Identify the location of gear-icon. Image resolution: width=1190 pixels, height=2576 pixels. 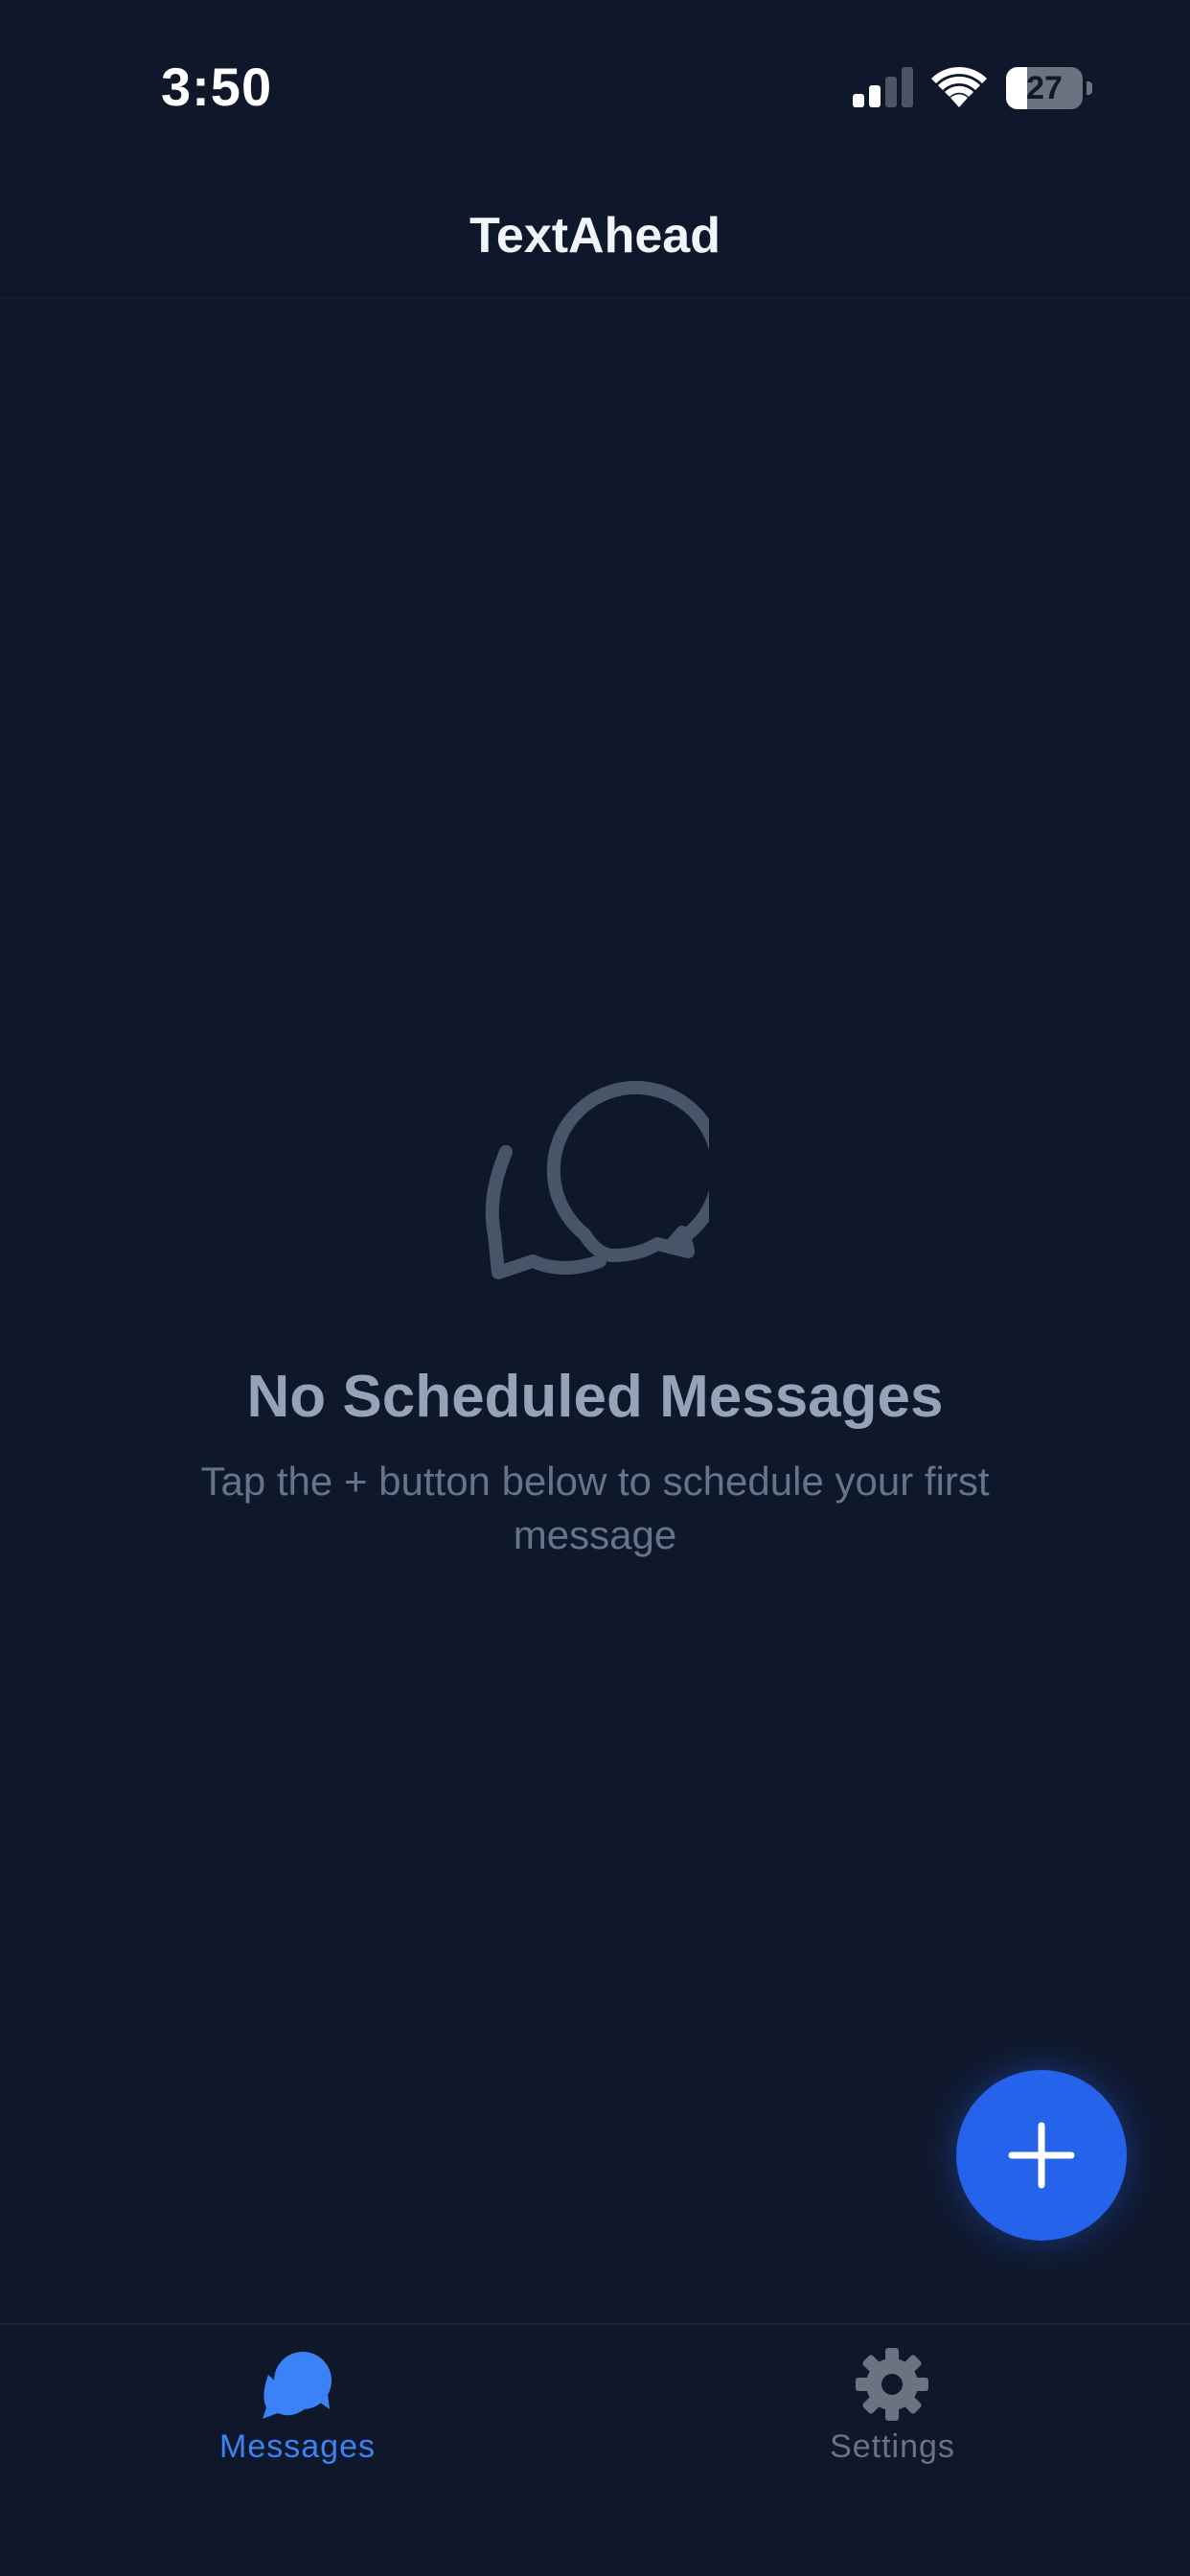
(892, 2384).